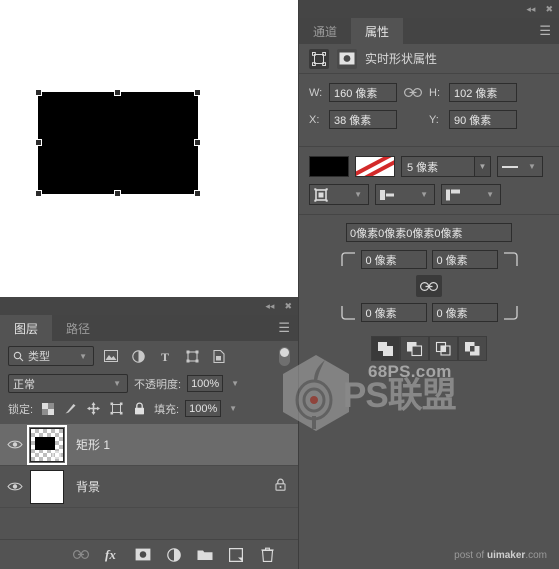 This screenshot has height=569, width=559. I want to click on properties-header: 实时形状属性, so click(429, 59).